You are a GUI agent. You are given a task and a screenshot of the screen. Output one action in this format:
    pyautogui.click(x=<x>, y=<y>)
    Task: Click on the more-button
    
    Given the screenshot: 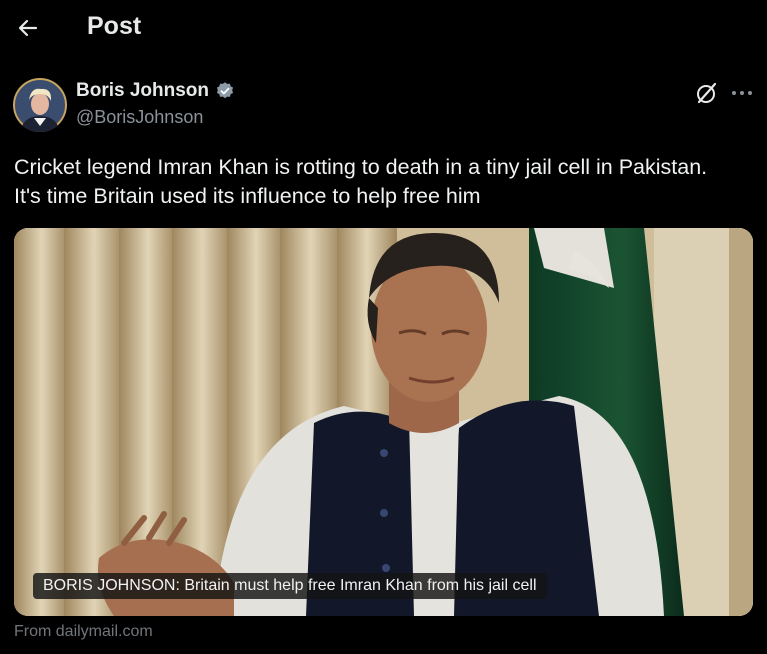 What is the action you would take?
    pyautogui.click(x=742, y=93)
    